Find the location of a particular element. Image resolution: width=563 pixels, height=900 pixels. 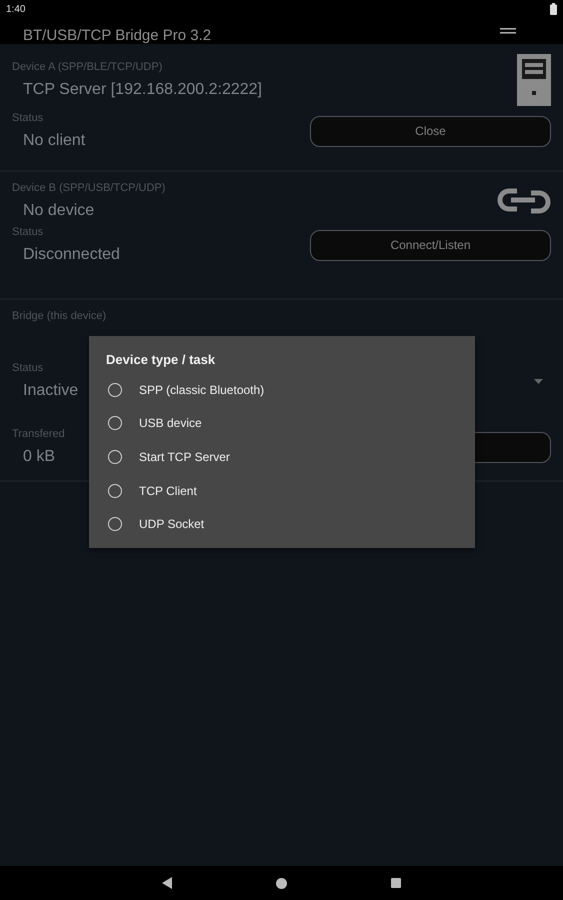

computer-tower-icon is located at coordinates (534, 80).